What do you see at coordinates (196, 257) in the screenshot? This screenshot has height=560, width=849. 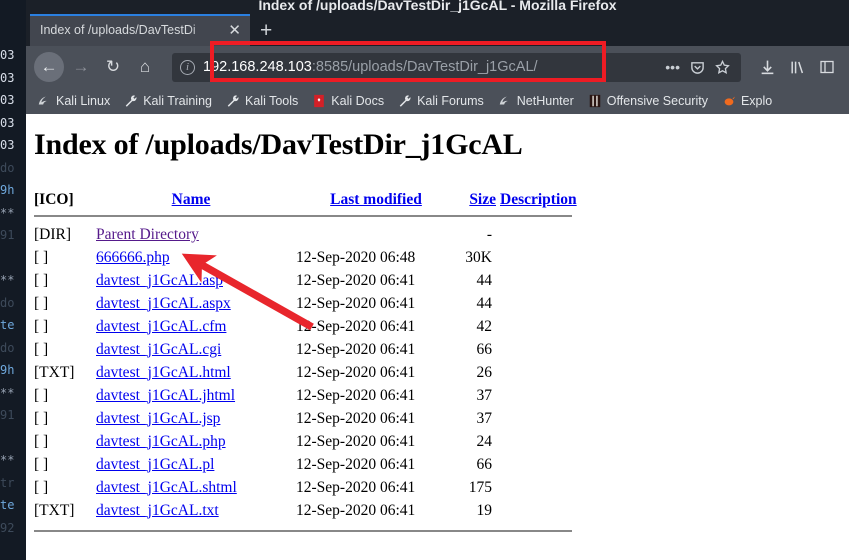 I see `row-name-cell: 666666.php` at bounding box center [196, 257].